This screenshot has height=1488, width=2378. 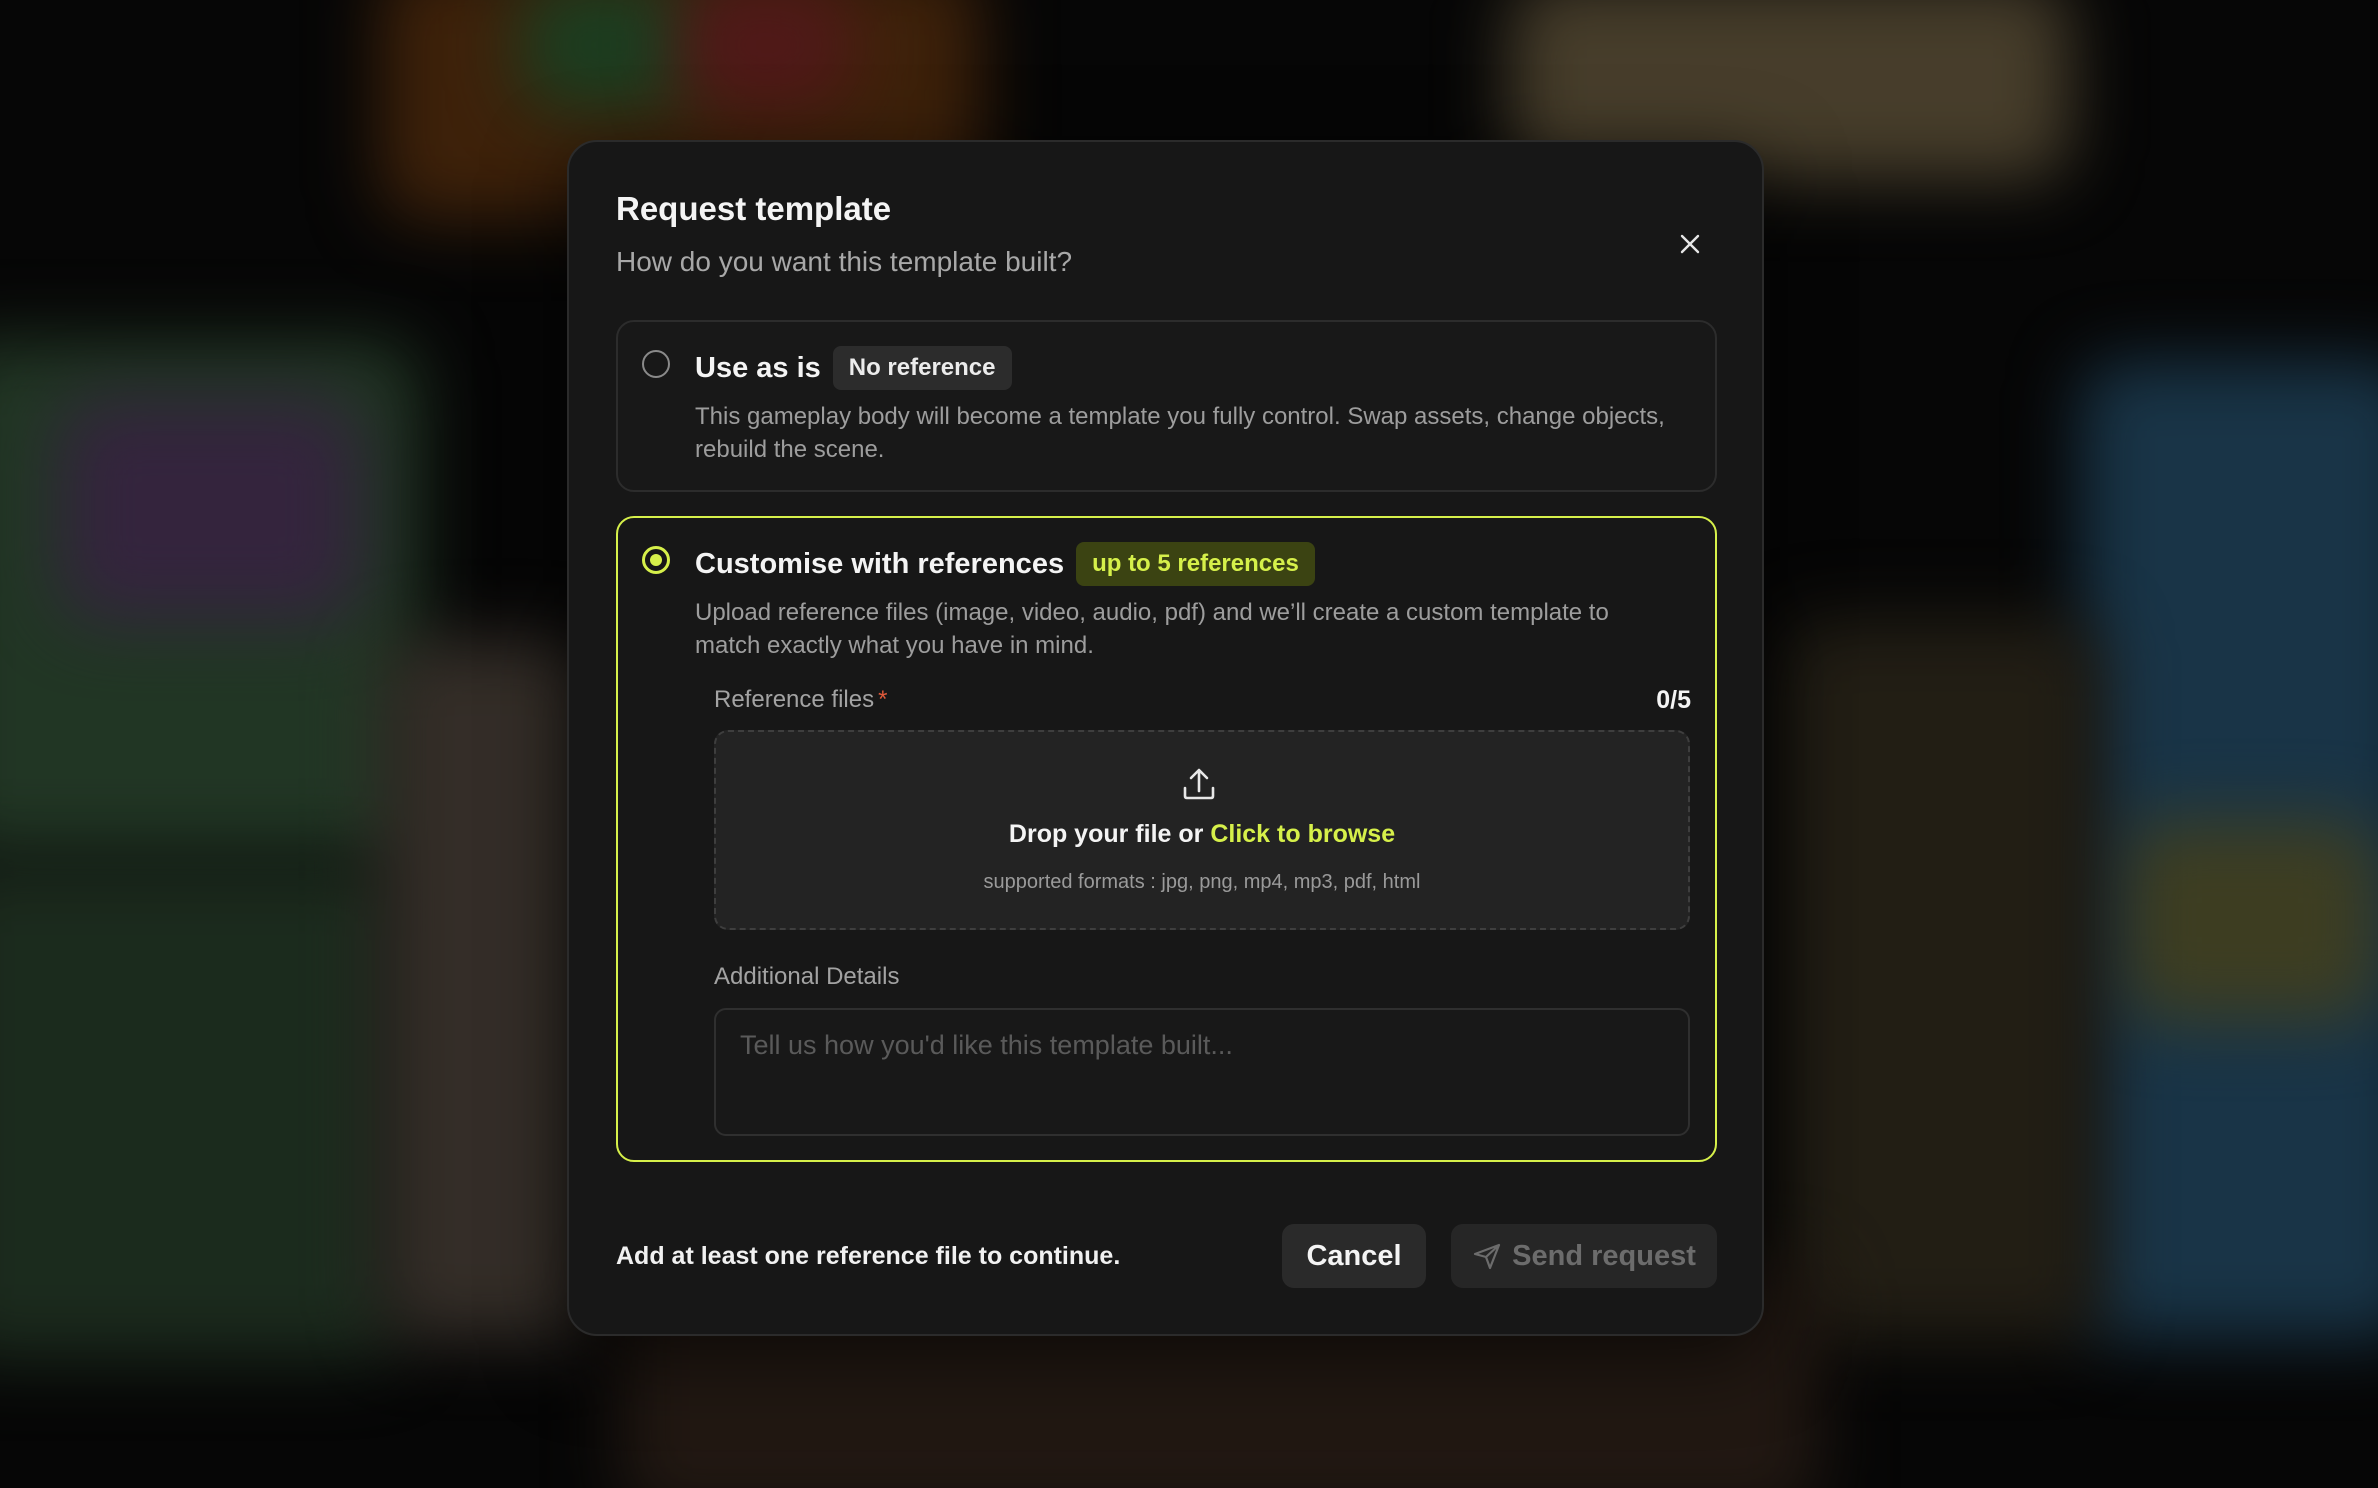 What do you see at coordinates (922, 368) in the screenshot?
I see `no-reference-badge: No reference` at bounding box center [922, 368].